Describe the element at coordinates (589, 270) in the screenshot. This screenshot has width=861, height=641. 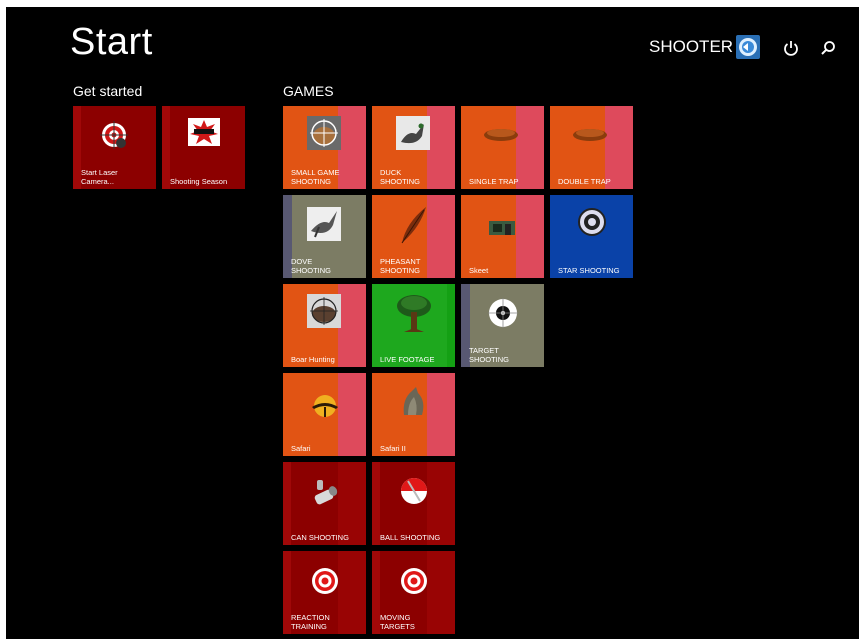
I see `tile-label: STAR SHOOTING` at that location.